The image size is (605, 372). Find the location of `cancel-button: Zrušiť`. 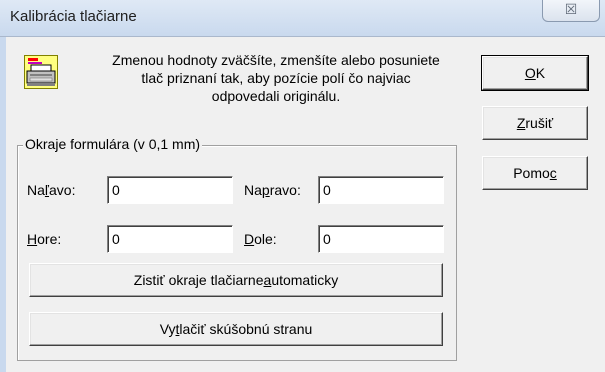

cancel-button: Zrušiť is located at coordinates (535, 123).